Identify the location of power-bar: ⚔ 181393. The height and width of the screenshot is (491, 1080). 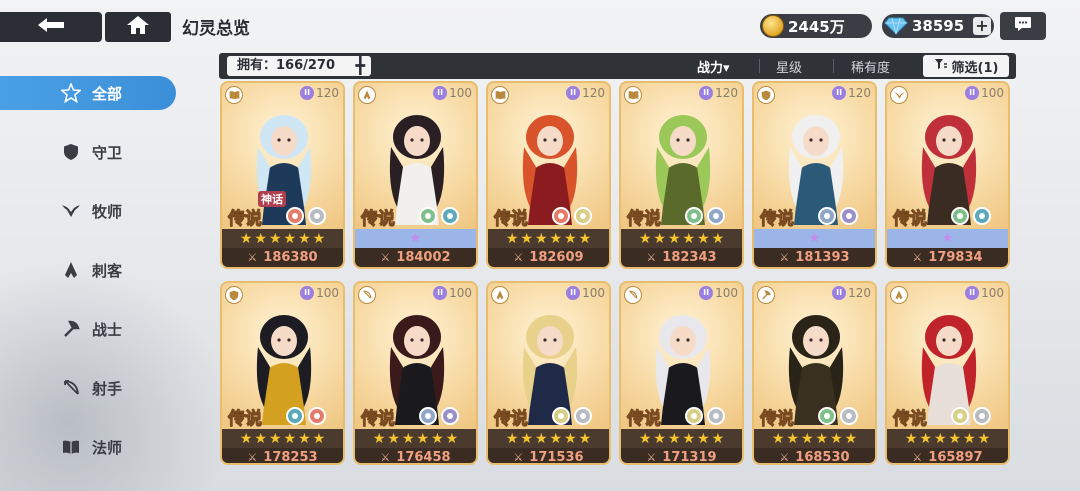
(814, 257).